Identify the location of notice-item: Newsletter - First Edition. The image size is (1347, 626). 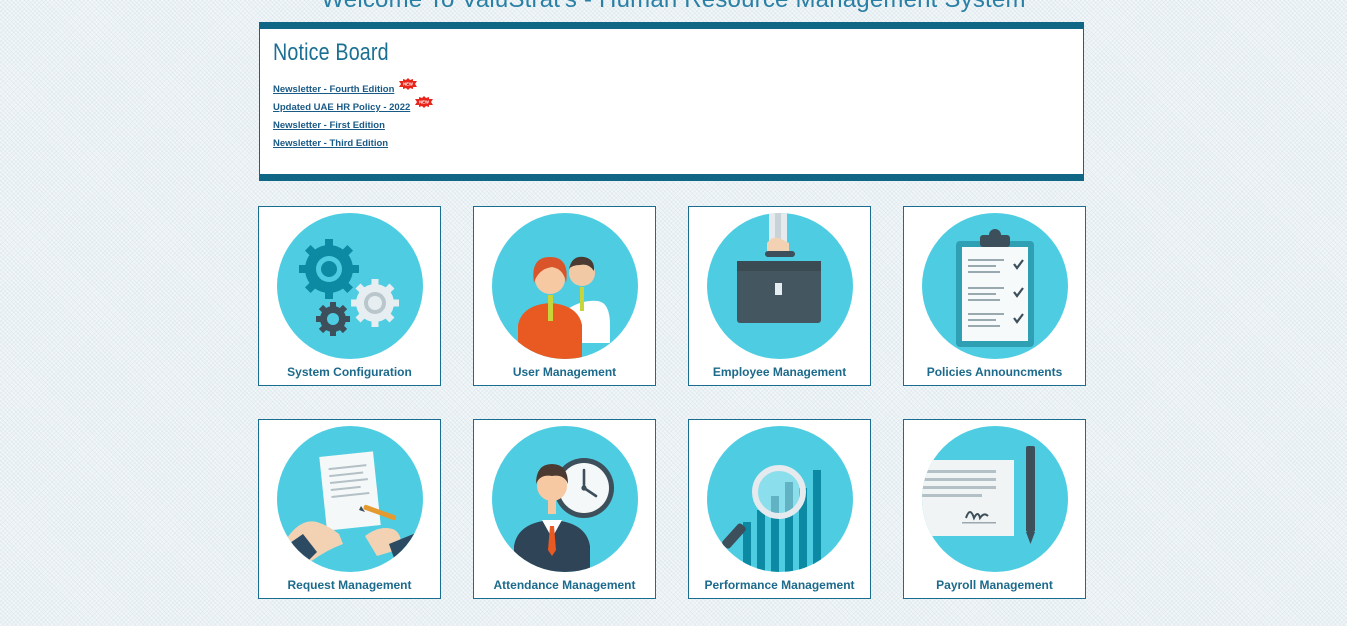
(353, 126).